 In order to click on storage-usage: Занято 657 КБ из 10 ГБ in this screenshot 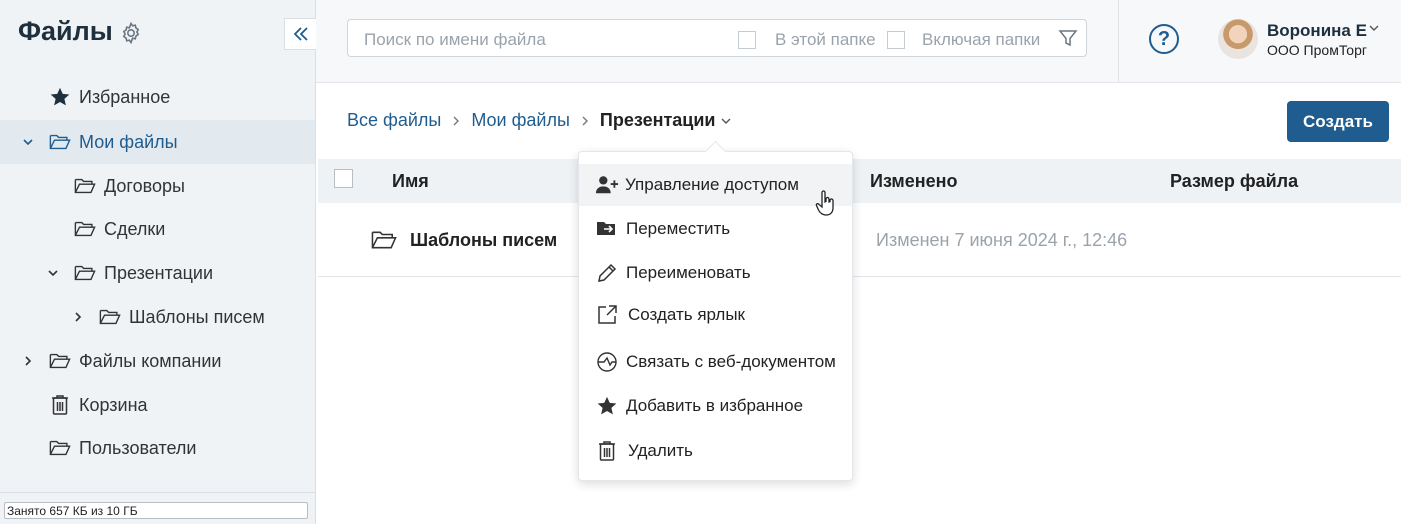, I will do `click(156, 510)`.